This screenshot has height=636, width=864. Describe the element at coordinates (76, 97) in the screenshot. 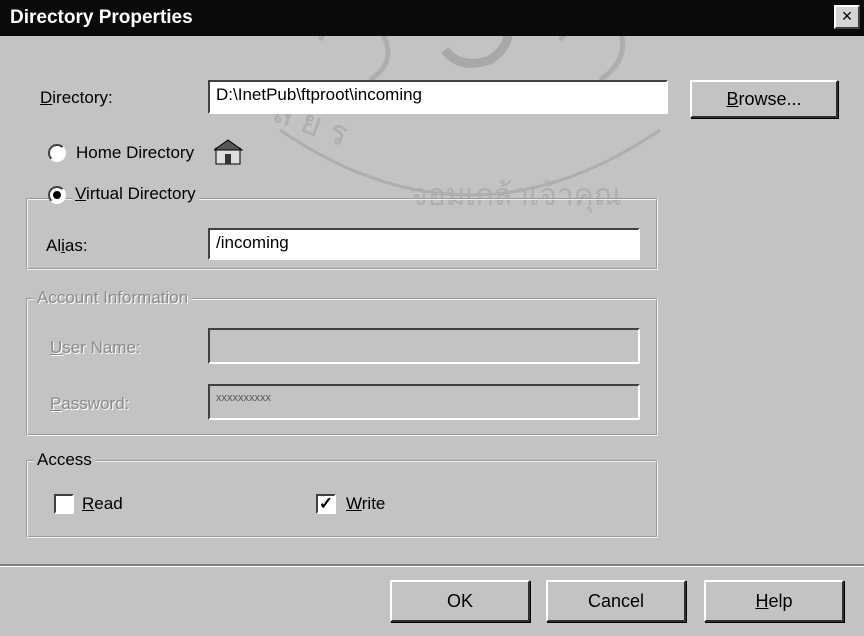

I see `directory-label: Directory:` at that location.